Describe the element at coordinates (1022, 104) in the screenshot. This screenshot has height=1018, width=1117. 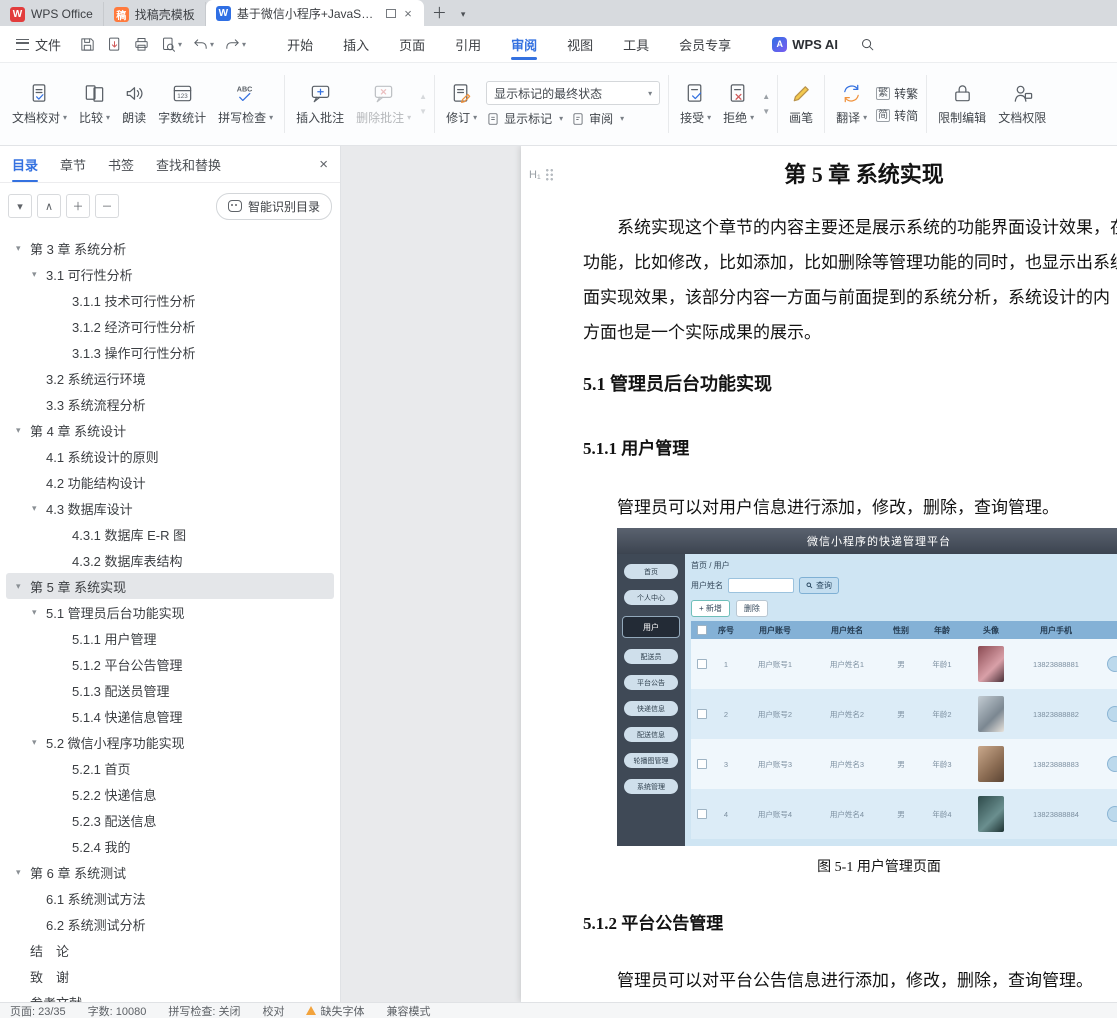
I see `document-permission-button: 文档权限` at that location.